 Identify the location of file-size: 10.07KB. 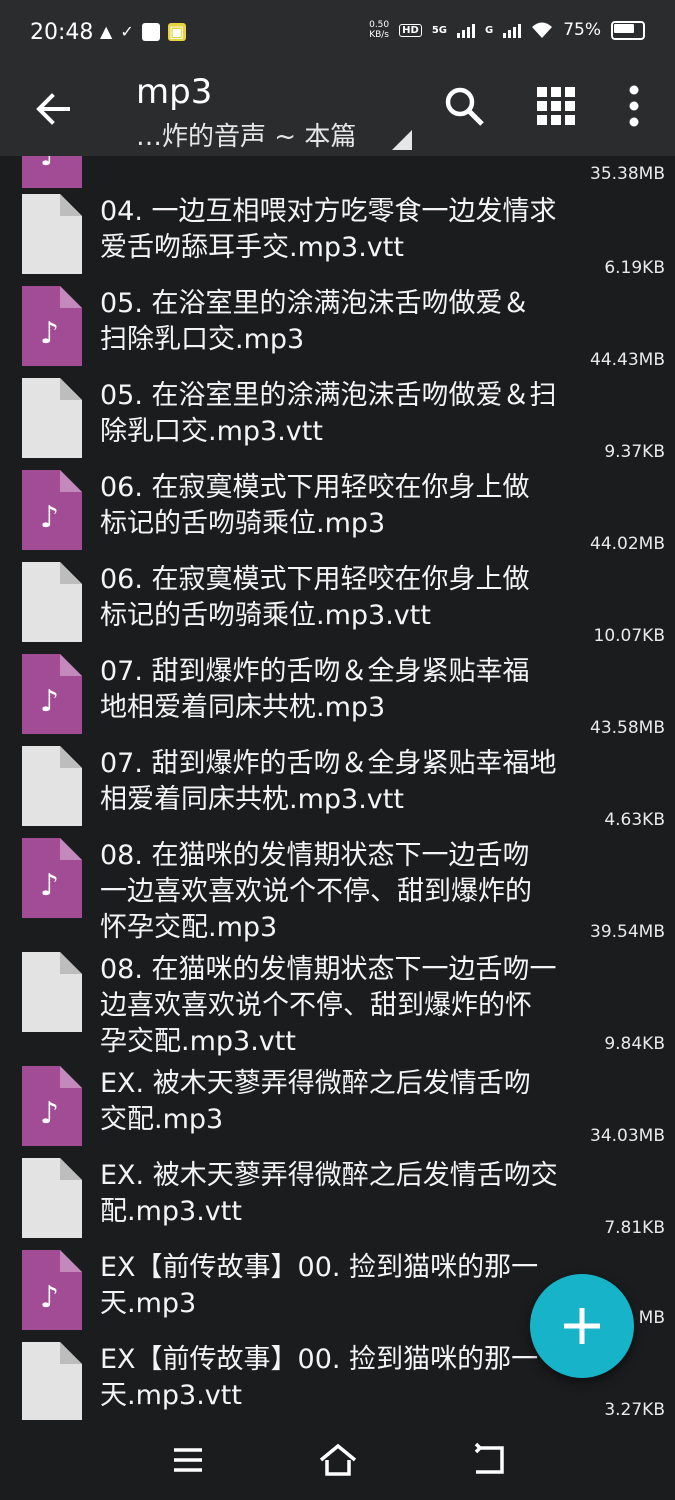
(629, 636).